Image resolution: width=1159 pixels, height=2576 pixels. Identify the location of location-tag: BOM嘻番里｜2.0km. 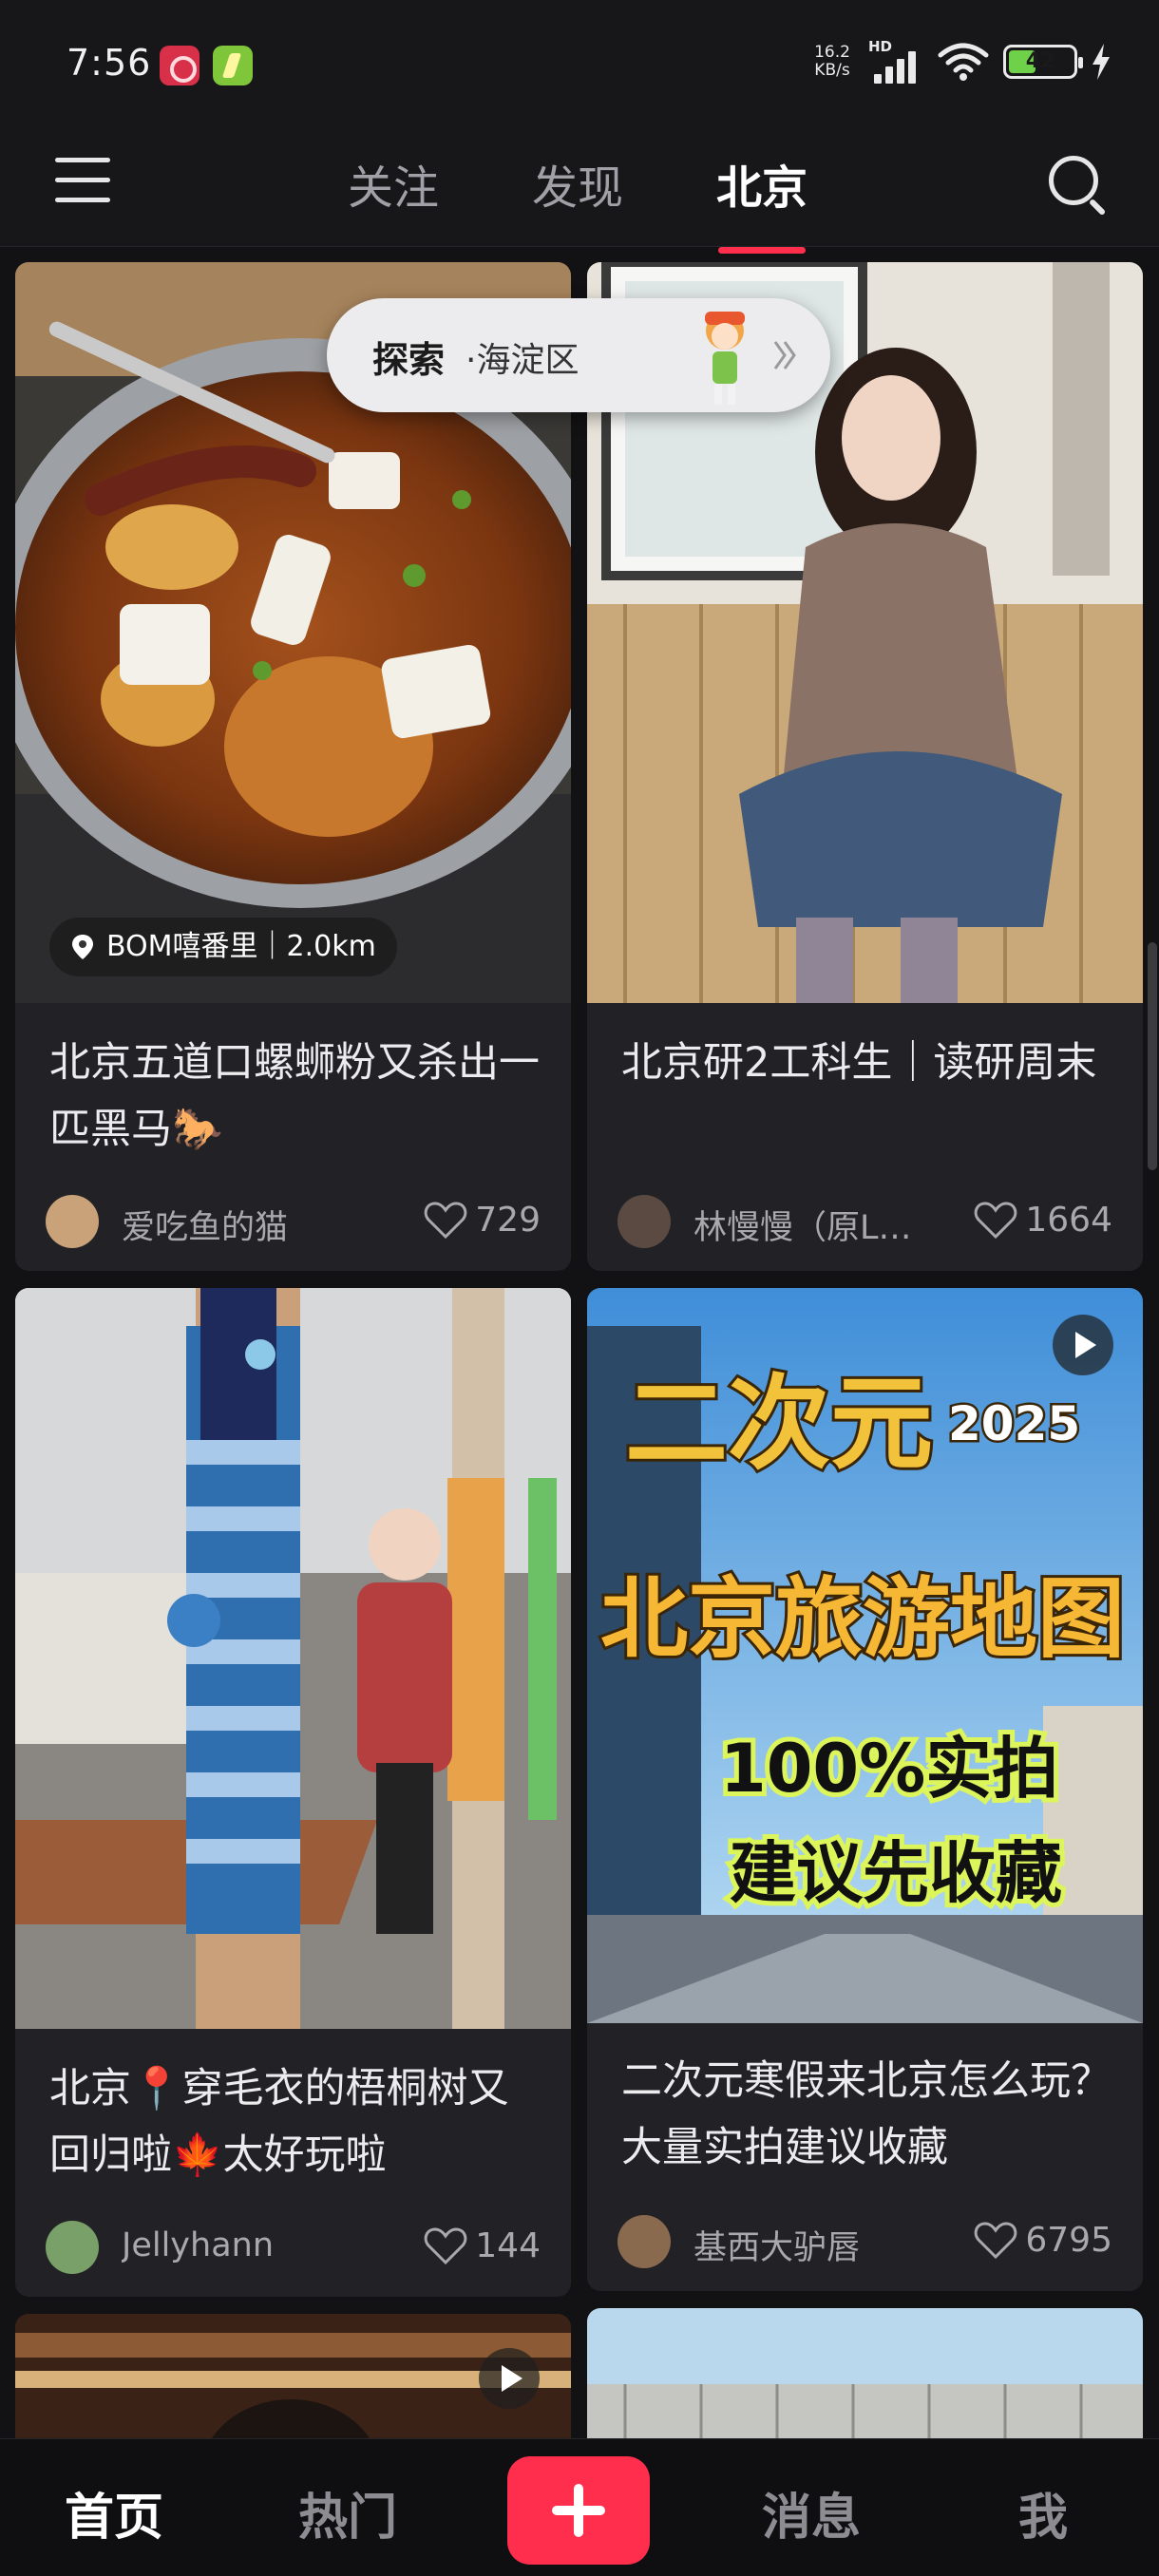
(223, 947).